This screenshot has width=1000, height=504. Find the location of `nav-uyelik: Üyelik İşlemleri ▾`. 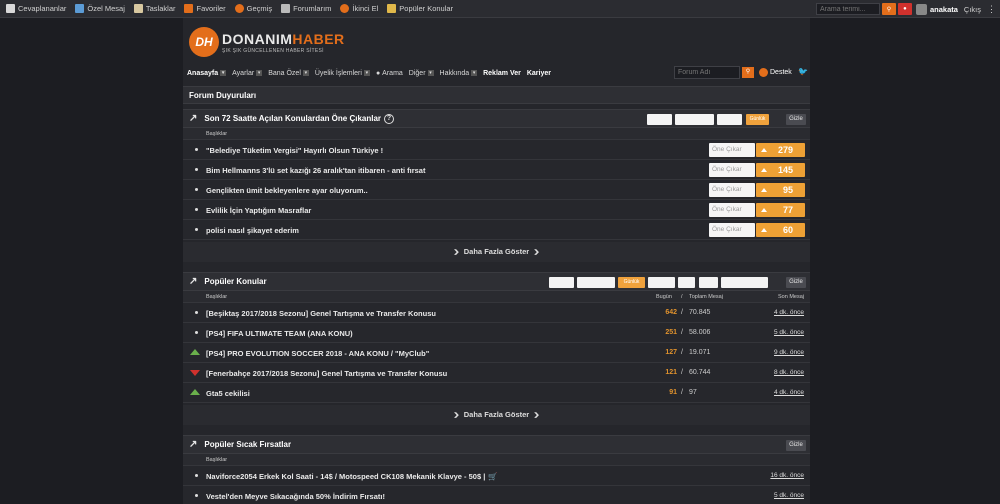

nav-uyelik: Üyelik İşlemleri ▾ is located at coordinates (342, 73).